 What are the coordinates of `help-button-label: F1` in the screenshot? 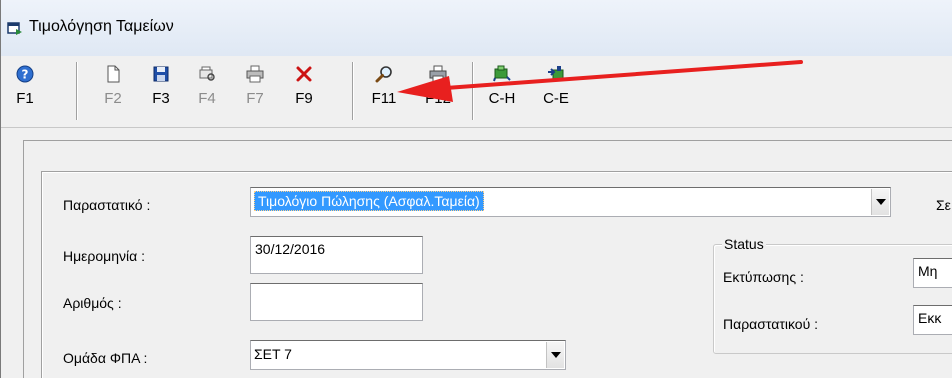 It's located at (25, 98).